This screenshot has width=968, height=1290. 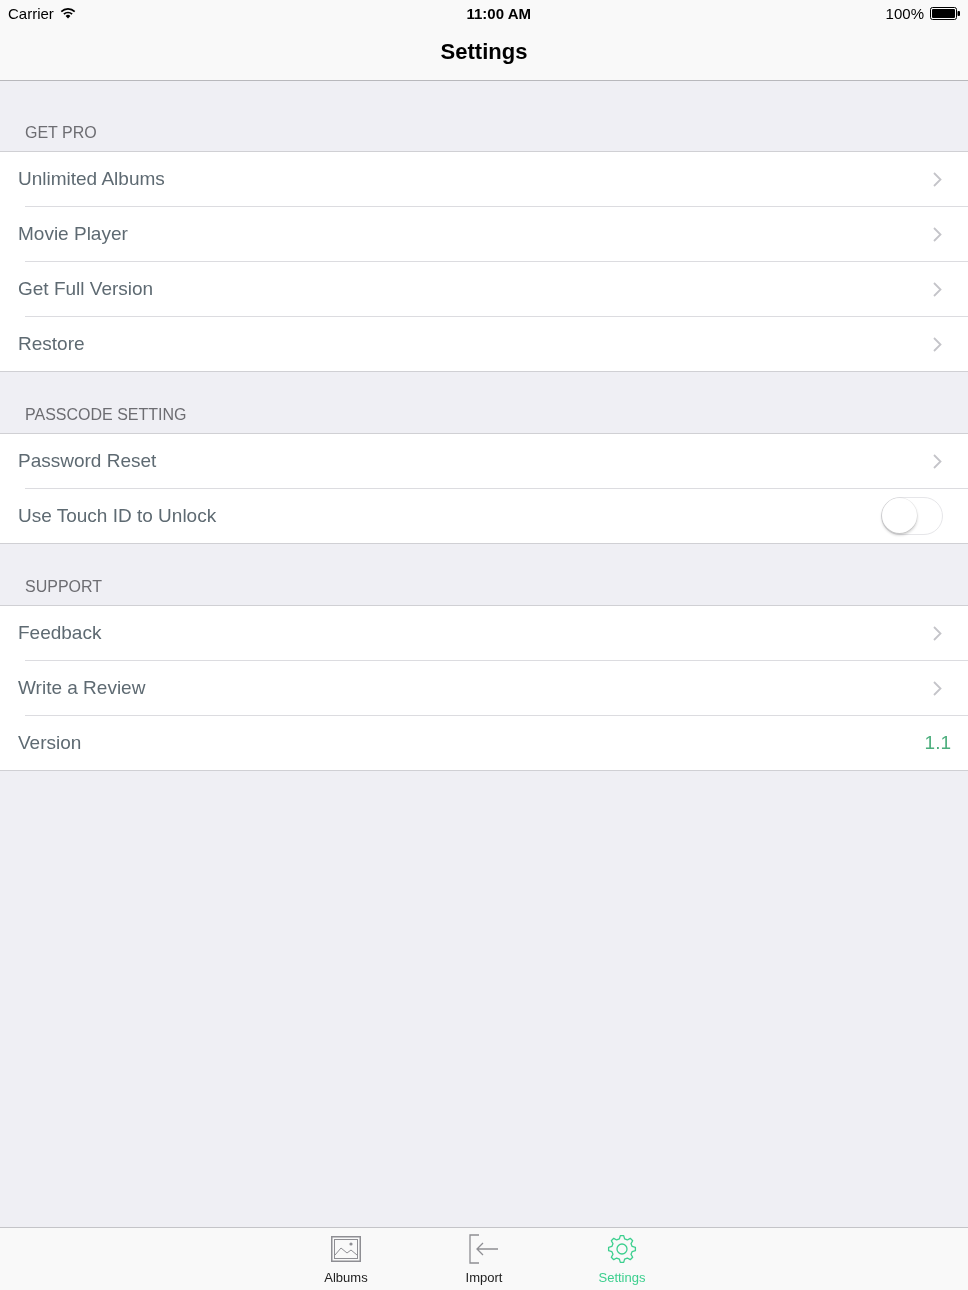 I want to click on menu-row: Password Reset, so click(x=484, y=461).